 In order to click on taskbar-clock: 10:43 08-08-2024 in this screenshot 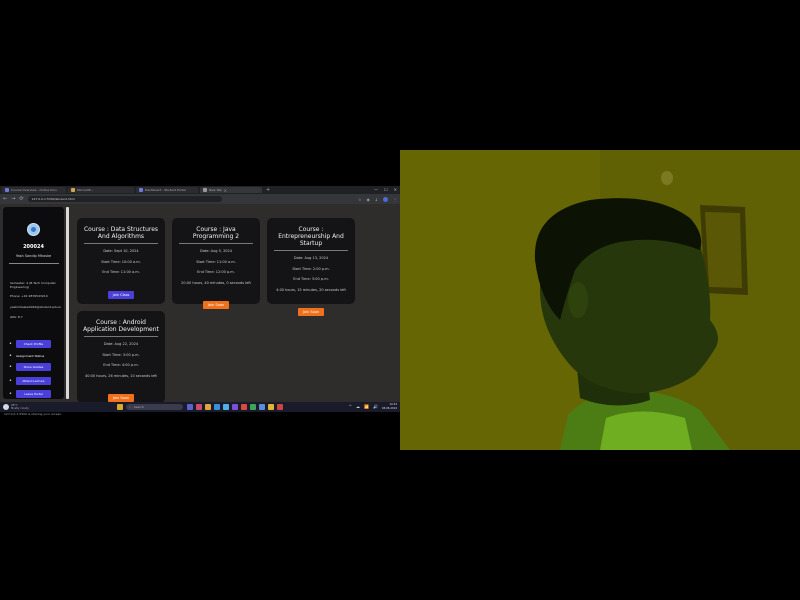, I will do `click(389, 406)`.